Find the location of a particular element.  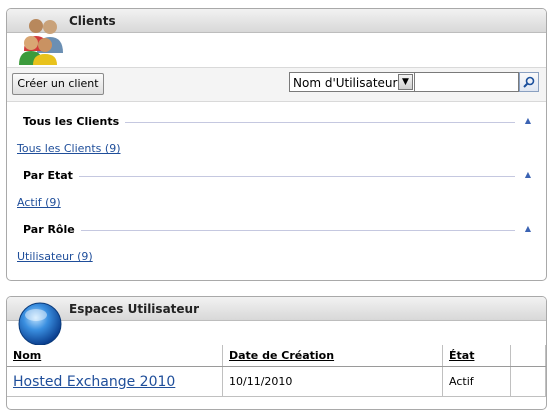

cell-created: 10/11/2010 is located at coordinates (332, 381).